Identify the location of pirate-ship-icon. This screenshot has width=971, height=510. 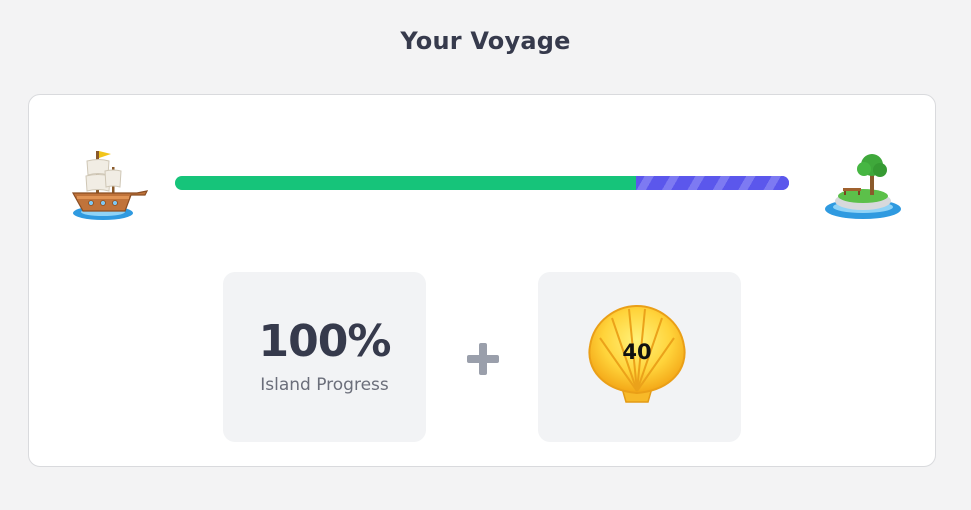
(110, 185).